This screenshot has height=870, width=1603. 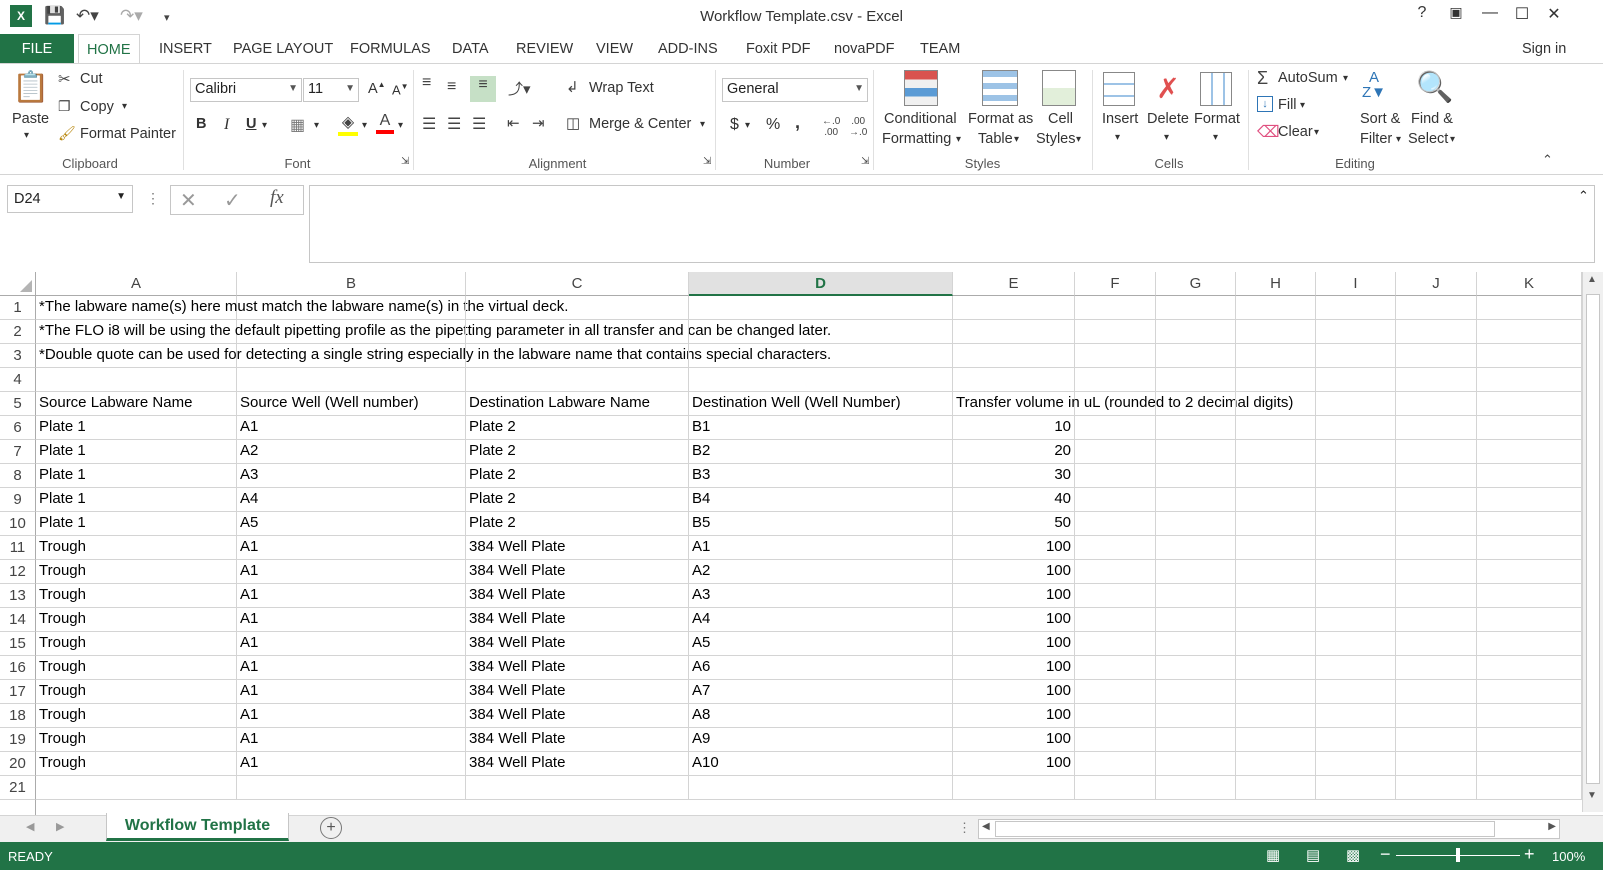 What do you see at coordinates (1014, 524) in the screenshot?
I see `cell-e10: 50` at bounding box center [1014, 524].